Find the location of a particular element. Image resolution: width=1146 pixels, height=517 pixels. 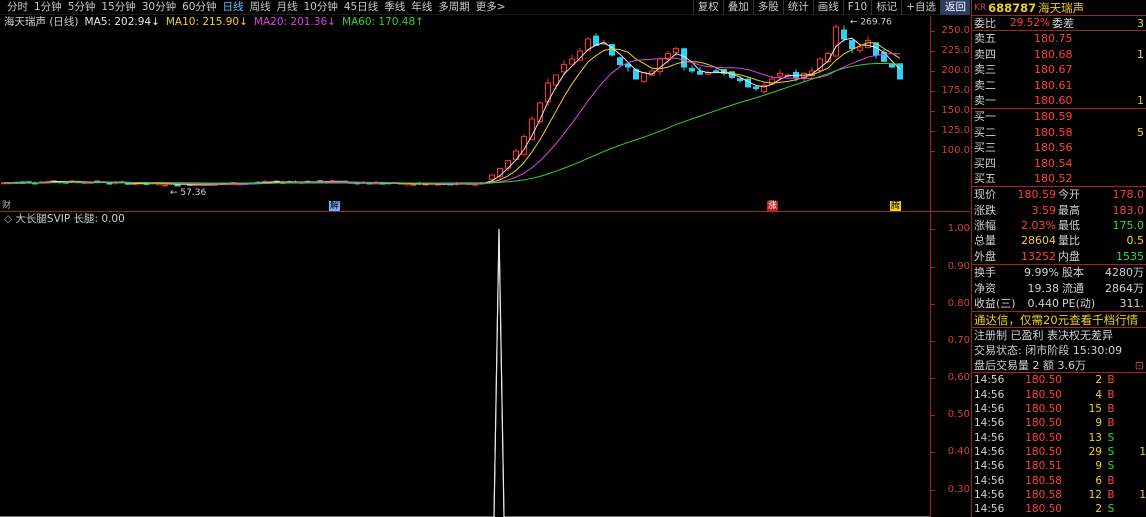

period-tab-13: 多周期 is located at coordinates (454, 7).